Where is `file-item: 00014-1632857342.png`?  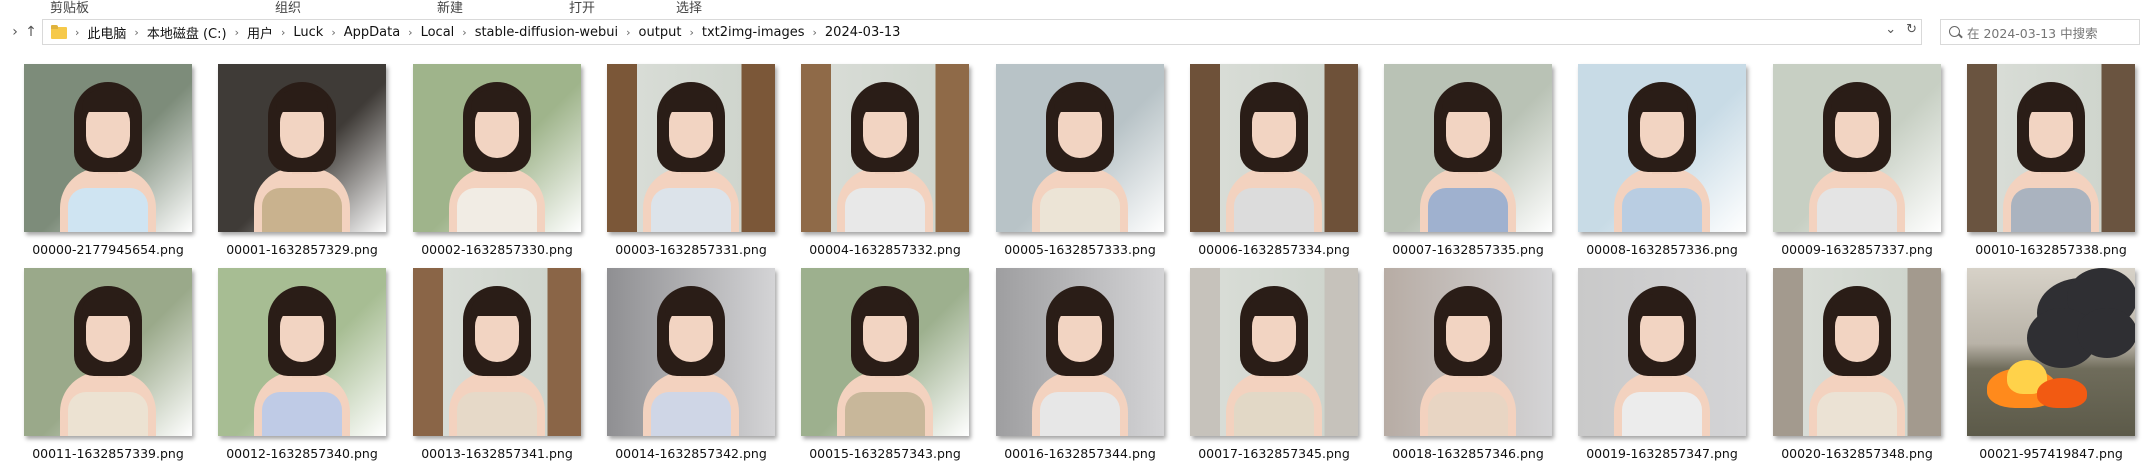 file-item: 00014-1632857342.png is located at coordinates (680, 356).